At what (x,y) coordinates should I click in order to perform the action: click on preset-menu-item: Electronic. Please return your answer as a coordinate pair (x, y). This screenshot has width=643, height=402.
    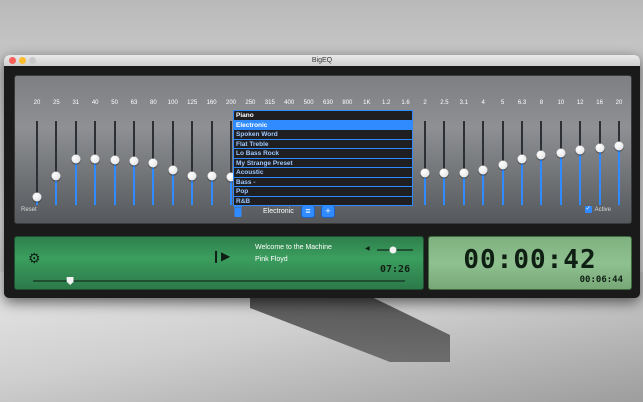
    Looking at the image, I should click on (323, 125).